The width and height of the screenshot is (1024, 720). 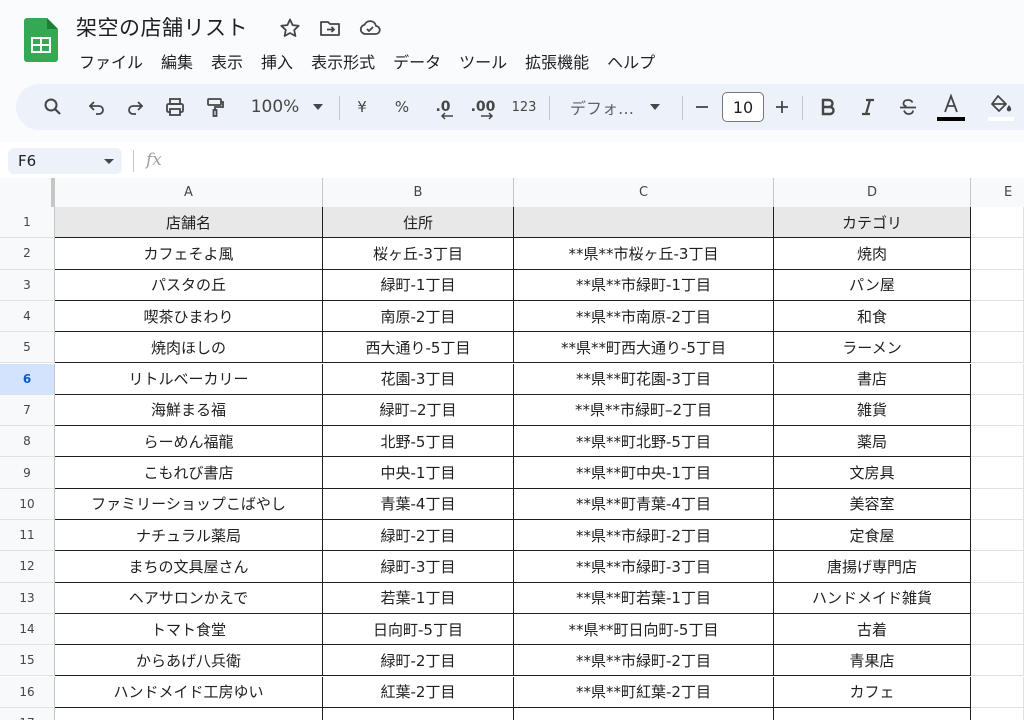 I want to click on increase-font-size-button, so click(x=782, y=107).